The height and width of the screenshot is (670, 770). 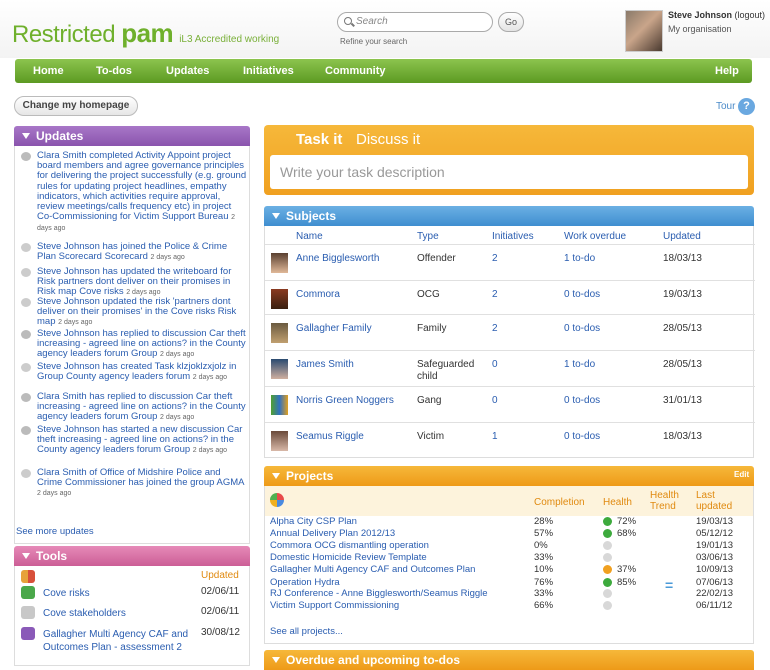 I want to click on nav-todos: To-dos, so click(x=114, y=71).